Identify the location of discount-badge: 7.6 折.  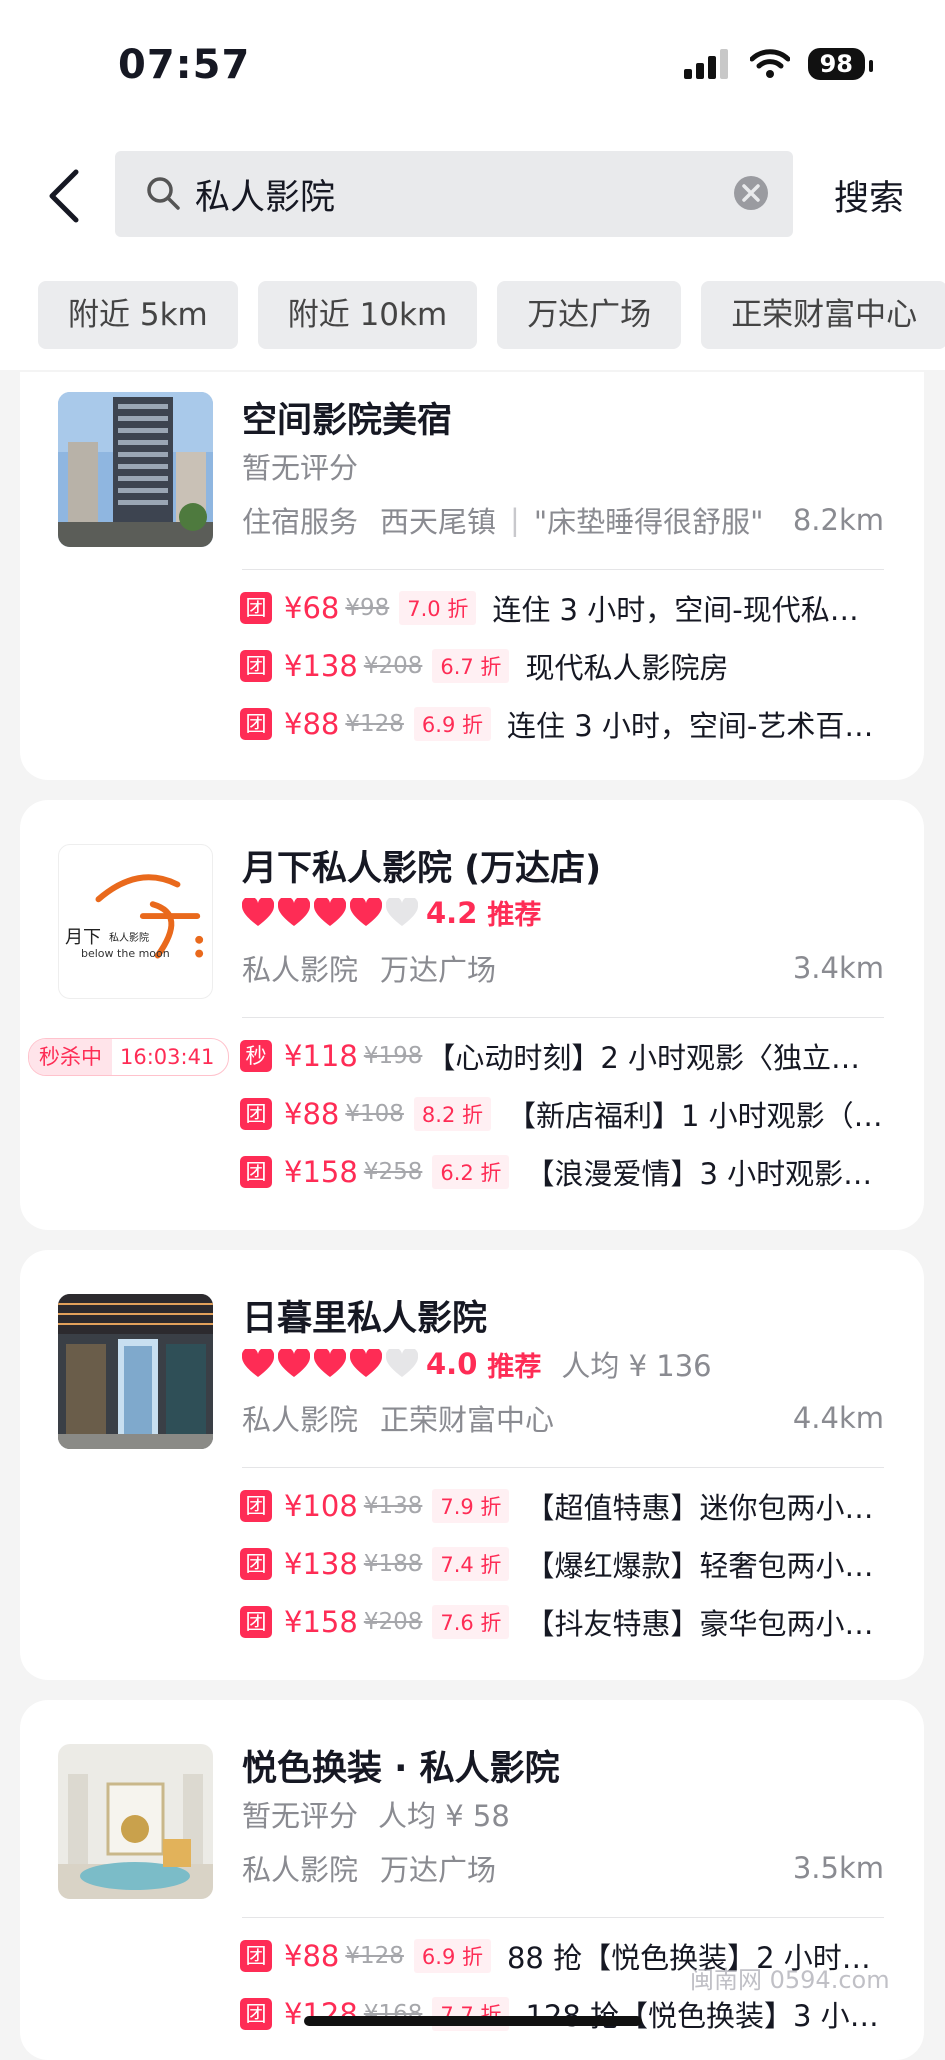
(471, 1622).